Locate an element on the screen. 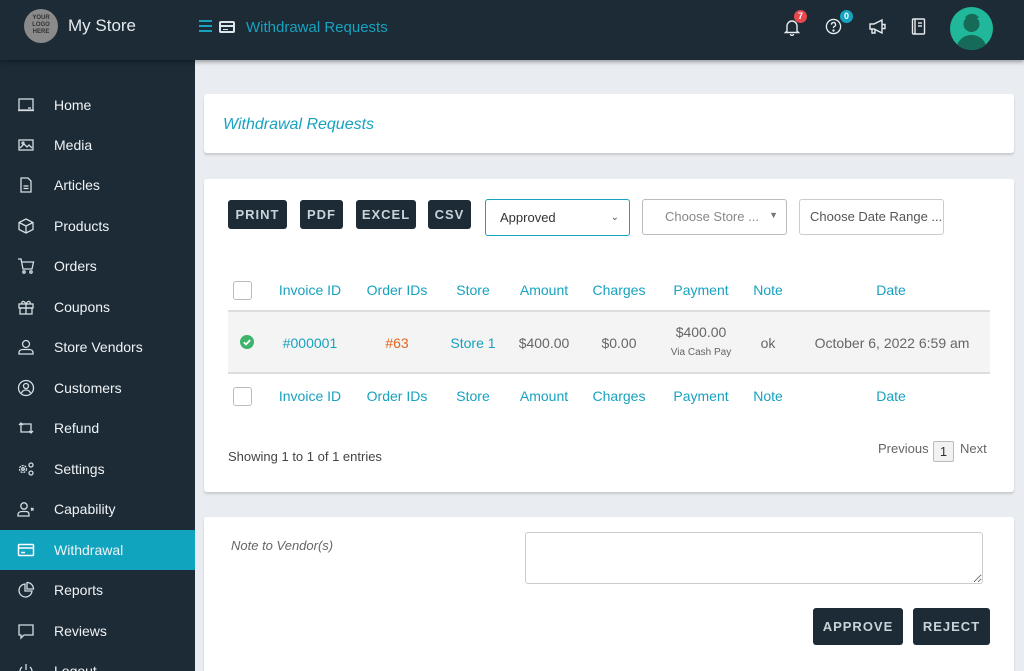 The height and width of the screenshot is (671, 1024). knowledgebase-button is located at coordinates (920, 27).